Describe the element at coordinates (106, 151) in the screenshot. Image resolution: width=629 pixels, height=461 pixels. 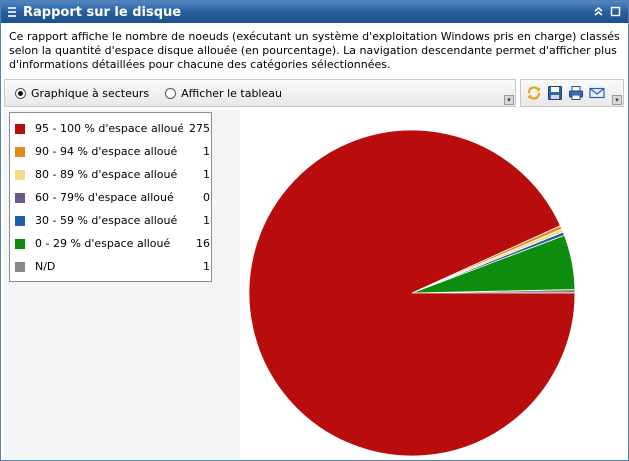
I see `legend-label: 90 - 94 % d'espace alloué` at that location.